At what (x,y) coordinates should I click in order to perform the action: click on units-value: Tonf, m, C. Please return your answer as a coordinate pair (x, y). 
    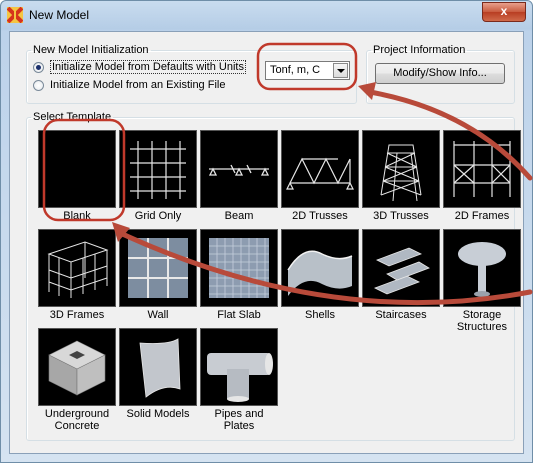
    Looking at the image, I should click on (295, 70).